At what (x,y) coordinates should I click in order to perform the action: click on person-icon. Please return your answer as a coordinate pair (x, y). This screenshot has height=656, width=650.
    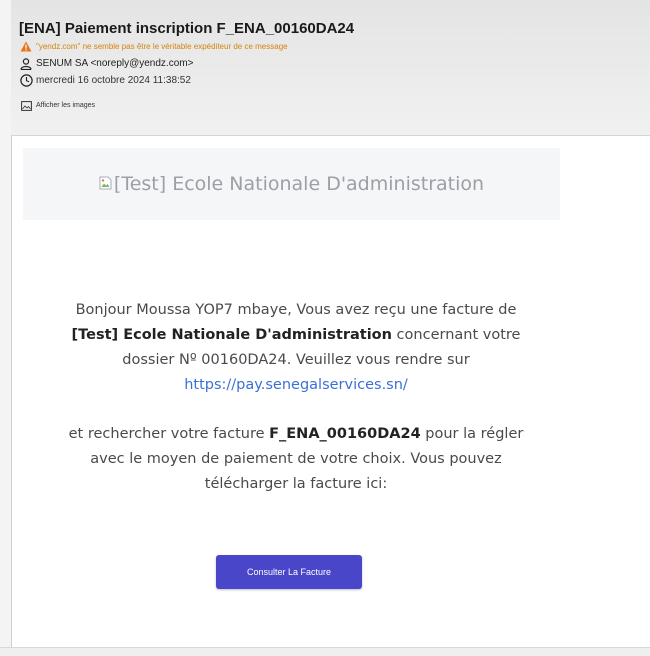
    Looking at the image, I should click on (26, 64).